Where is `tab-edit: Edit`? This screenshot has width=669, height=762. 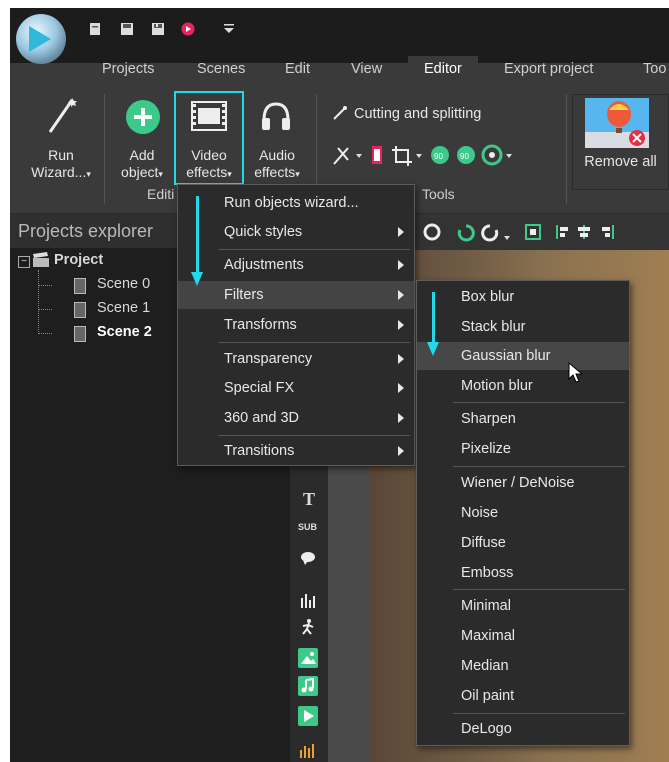 tab-edit: Edit is located at coordinates (297, 70).